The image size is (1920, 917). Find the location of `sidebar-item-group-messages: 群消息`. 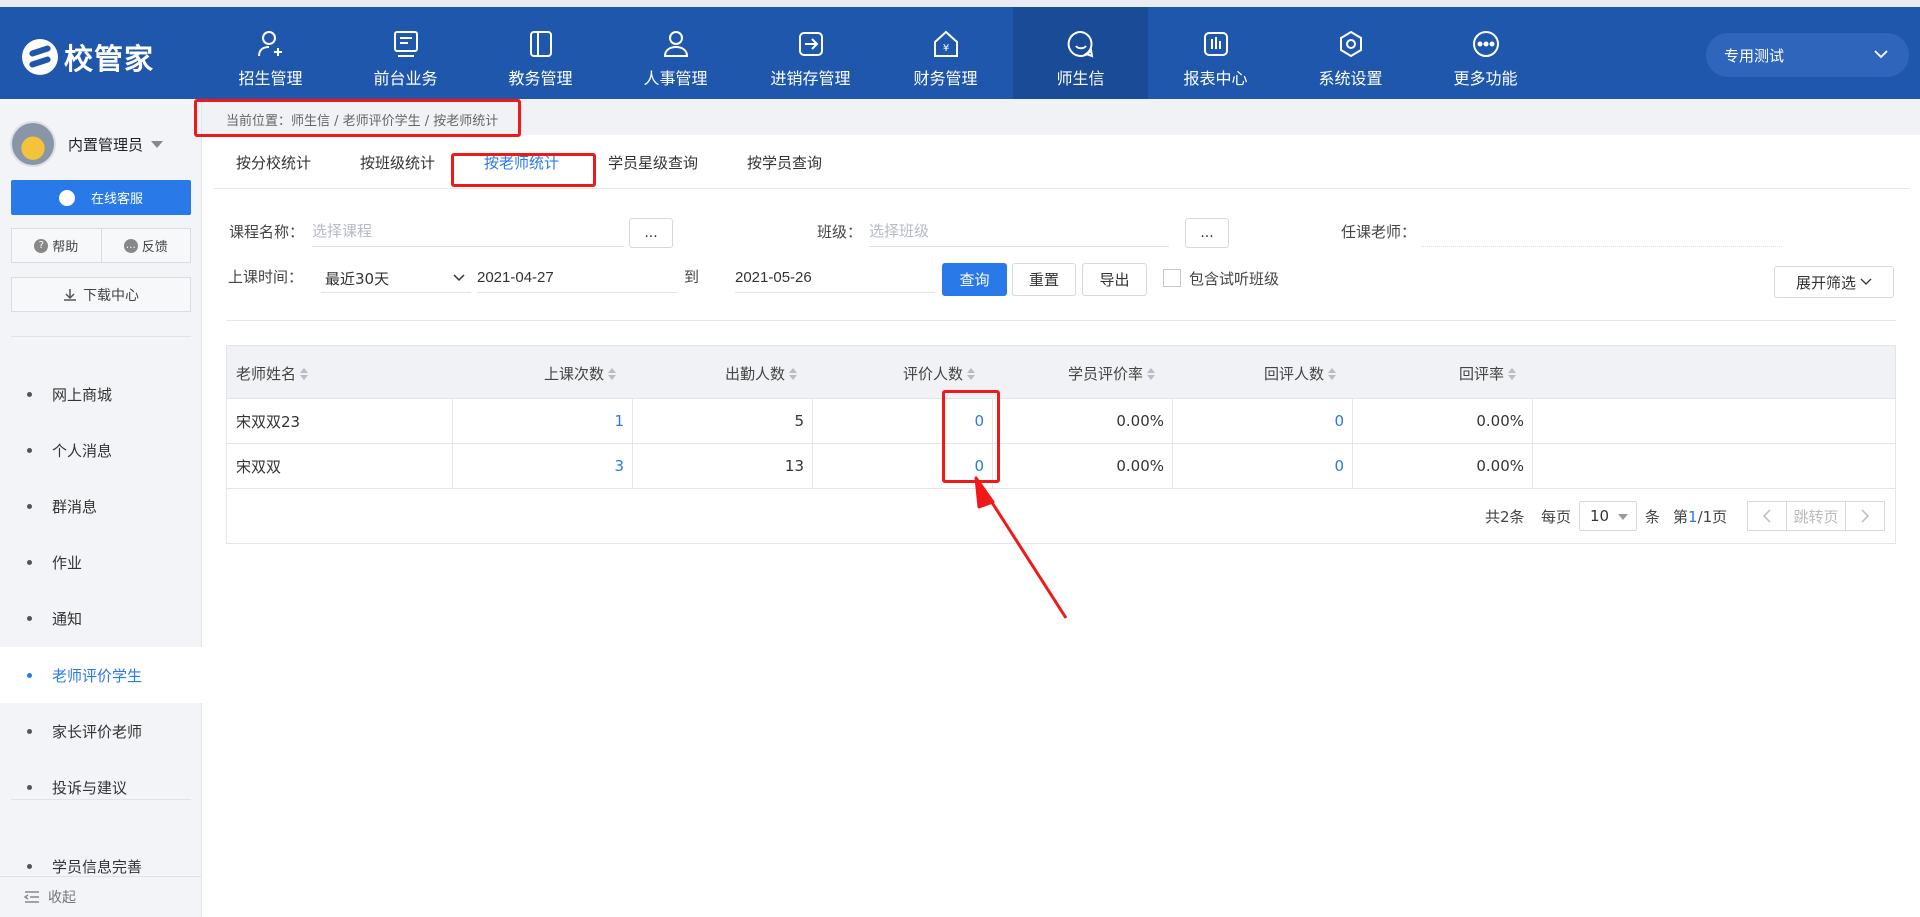

sidebar-item-group-messages: 群消息 is located at coordinates (101, 506).